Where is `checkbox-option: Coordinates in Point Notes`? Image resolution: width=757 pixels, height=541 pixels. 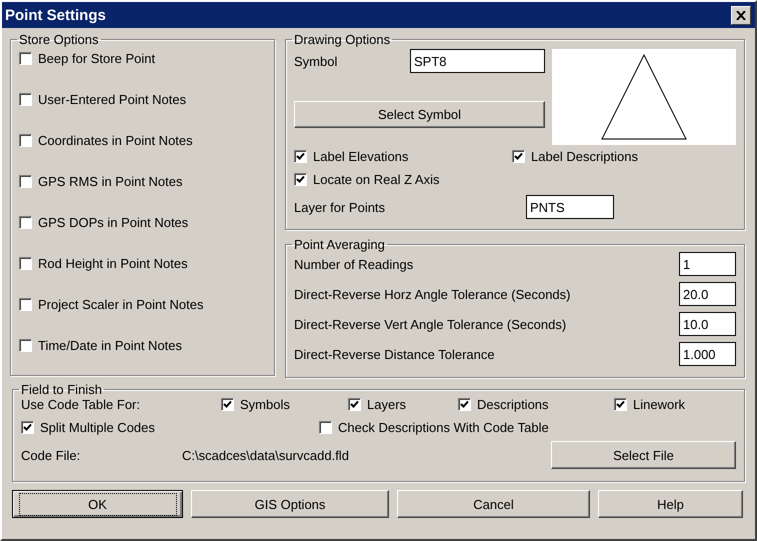
checkbox-option: Coordinates in Point Notes is located at coordinates (142, 140).